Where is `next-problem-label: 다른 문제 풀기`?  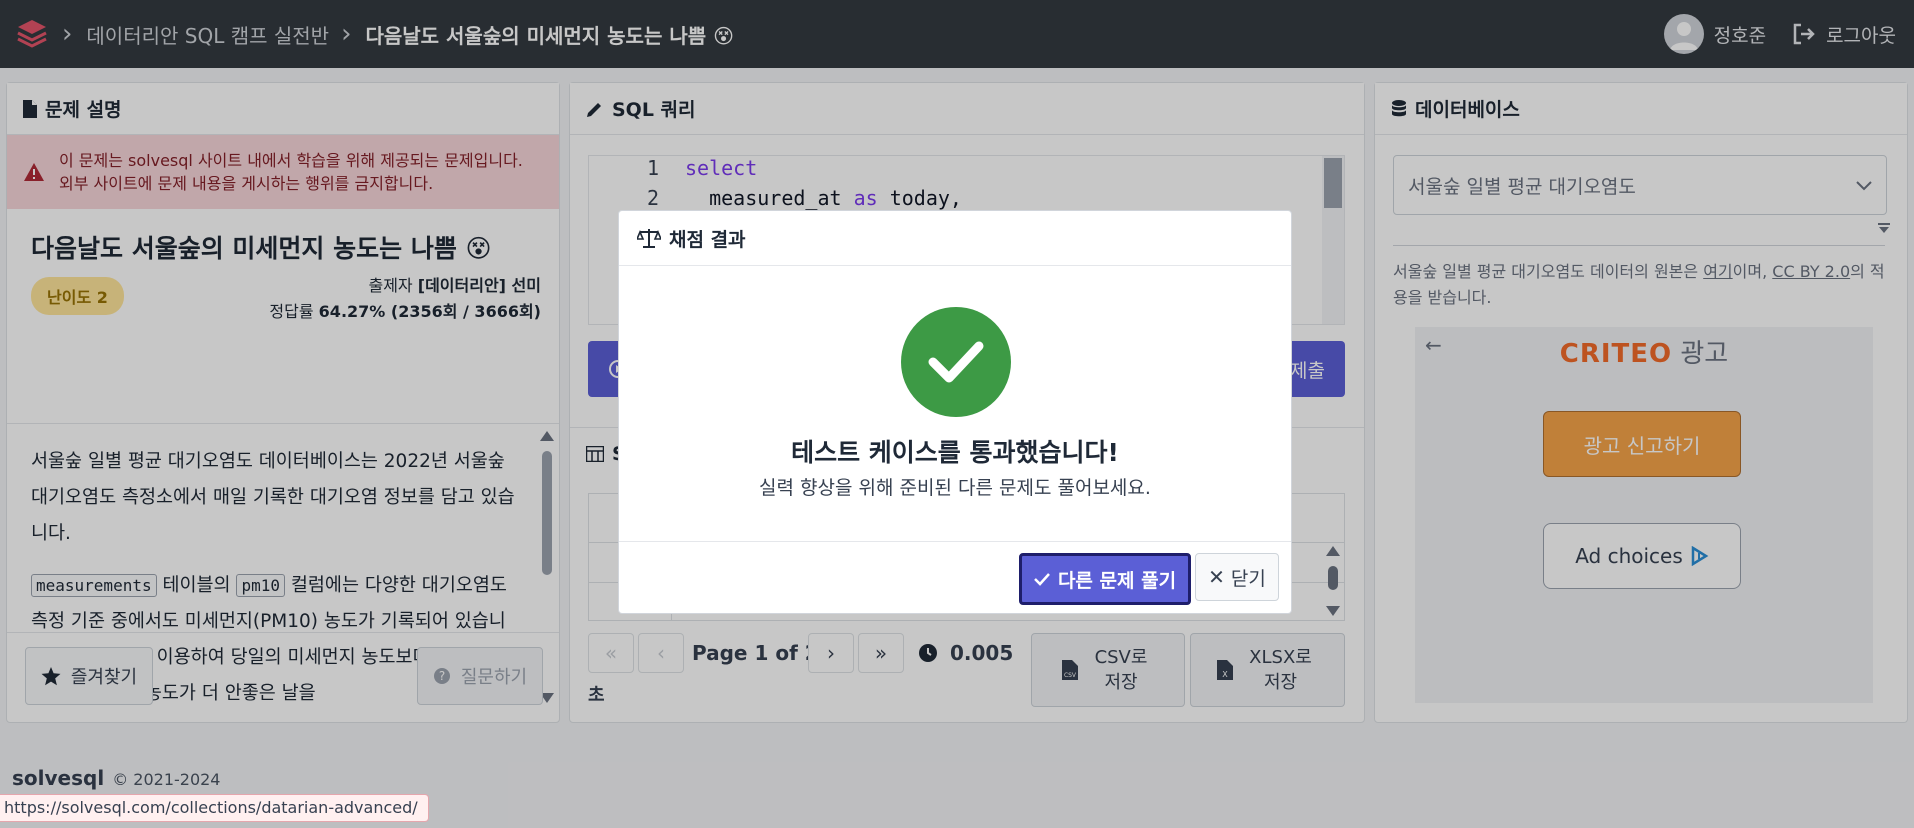 next-problem-label: 다른 문제 풀기 is located at coordinates (1117, 580).